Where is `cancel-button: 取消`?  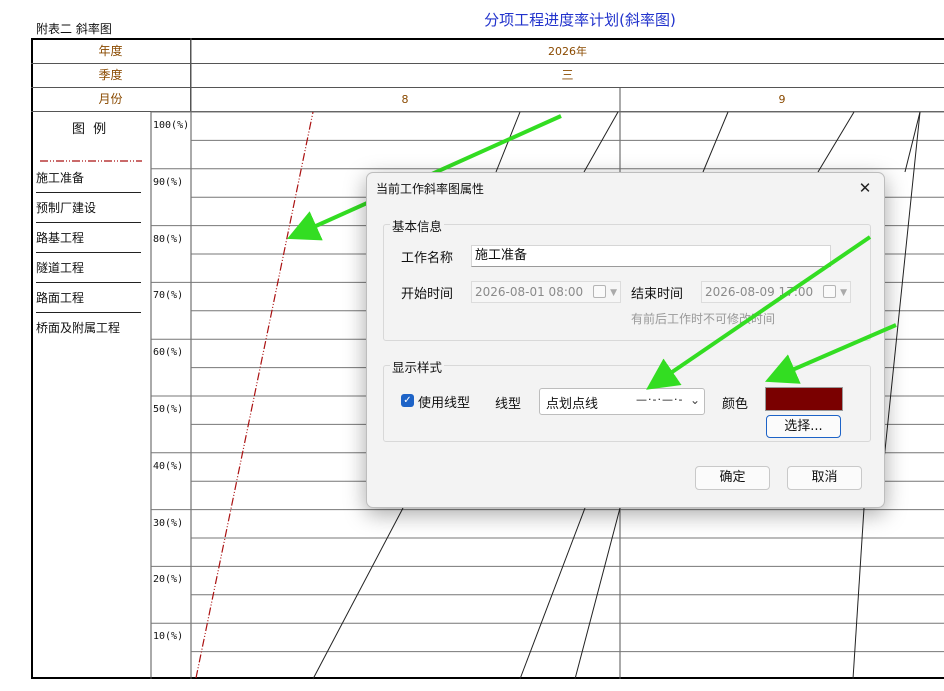 cancel-button: 取消 is located at coordinates (824, 478).